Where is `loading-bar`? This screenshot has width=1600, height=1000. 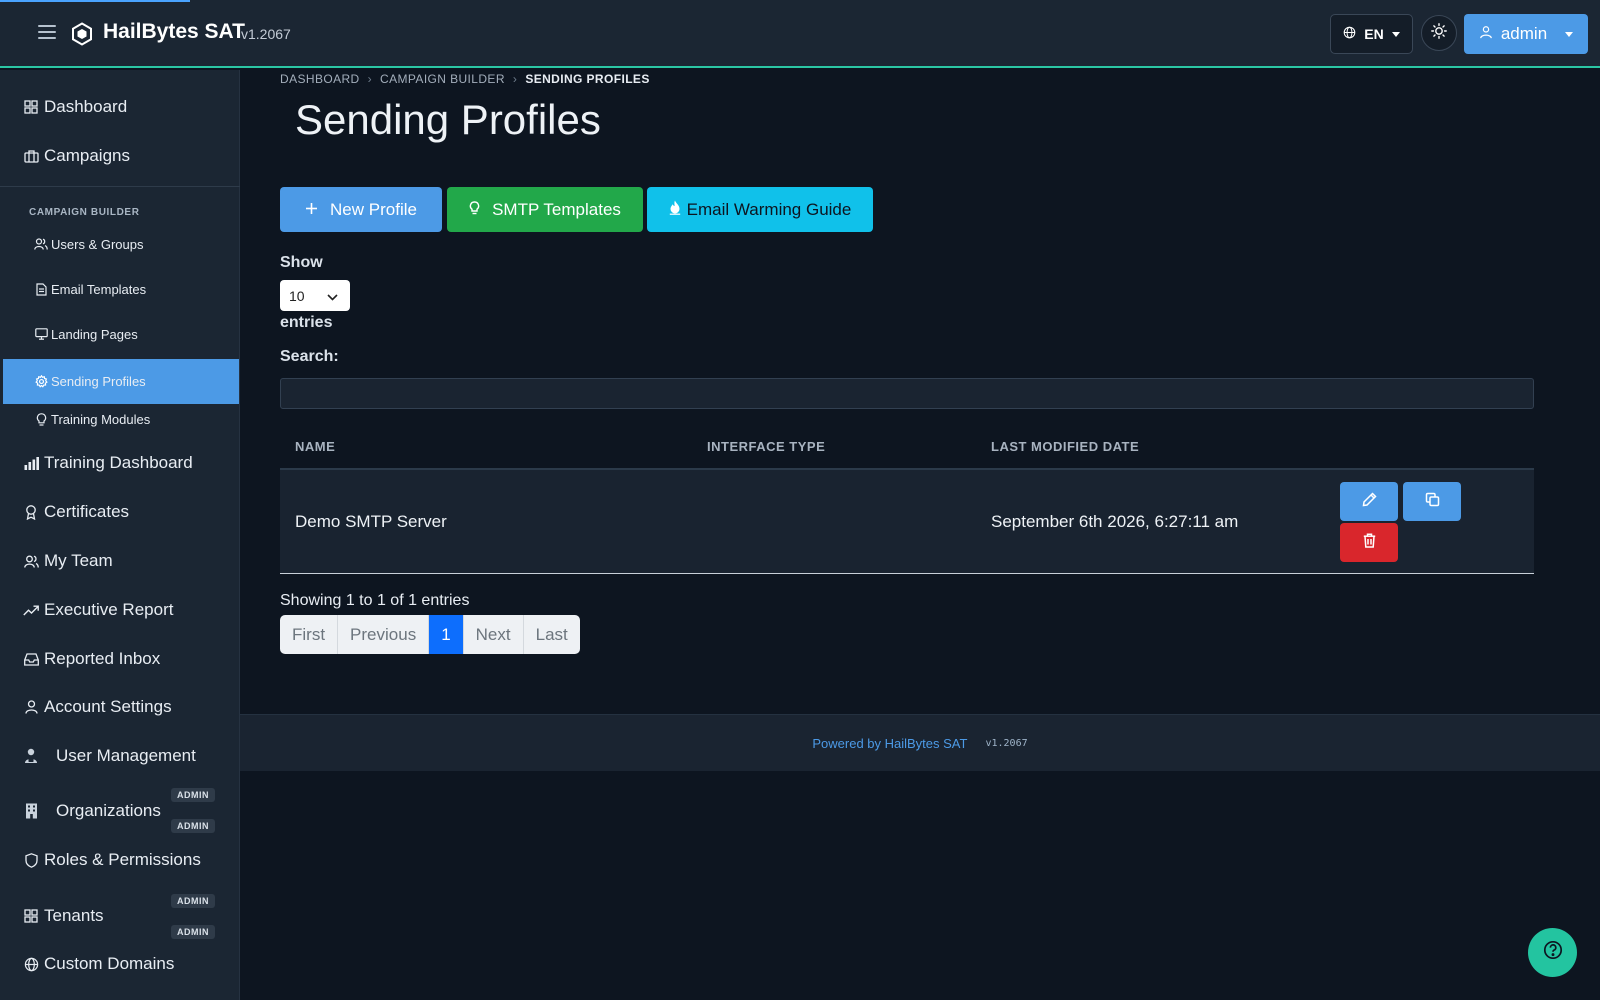 loading-bar is located at coordinates (95, 1).